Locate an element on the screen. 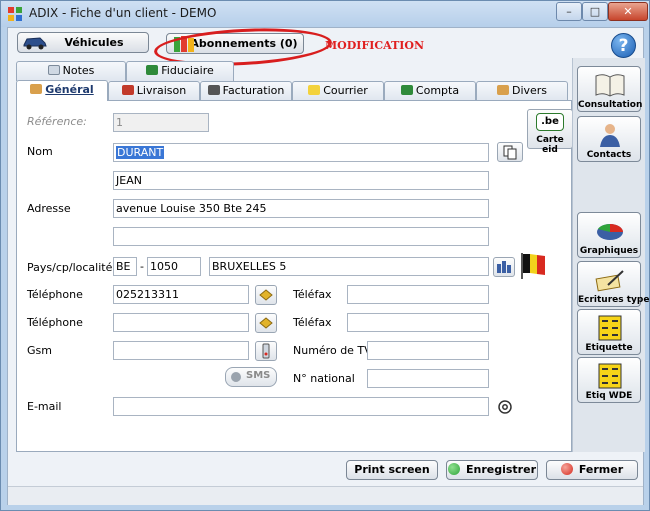 The height and width of the screenshot is (511, 650). close-icon is located at coordinates (566, 469).